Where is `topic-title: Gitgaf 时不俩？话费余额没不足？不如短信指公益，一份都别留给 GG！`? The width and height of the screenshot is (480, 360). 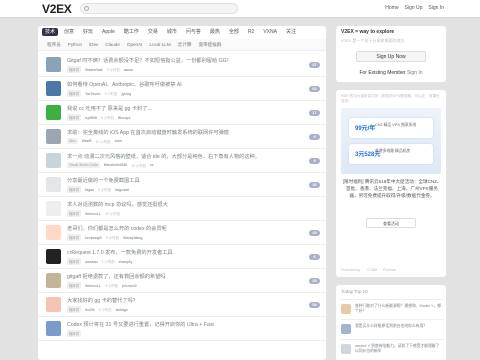 topic-title: Gitgaf 时不俩？话费余额没不足？不如短信指公益，一份都别留给 GG！ is located at coordinates (179, 60).